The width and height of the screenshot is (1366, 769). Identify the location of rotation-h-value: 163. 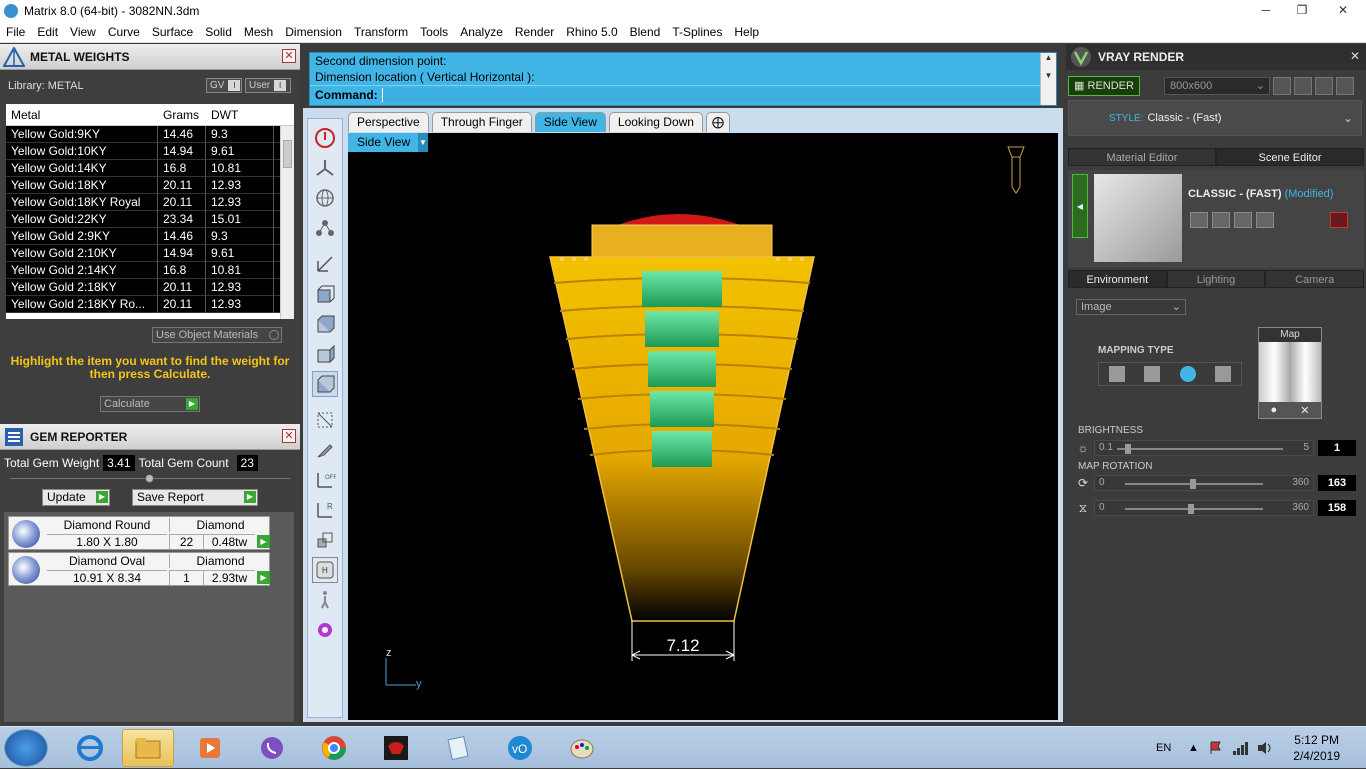
(1337, 483).